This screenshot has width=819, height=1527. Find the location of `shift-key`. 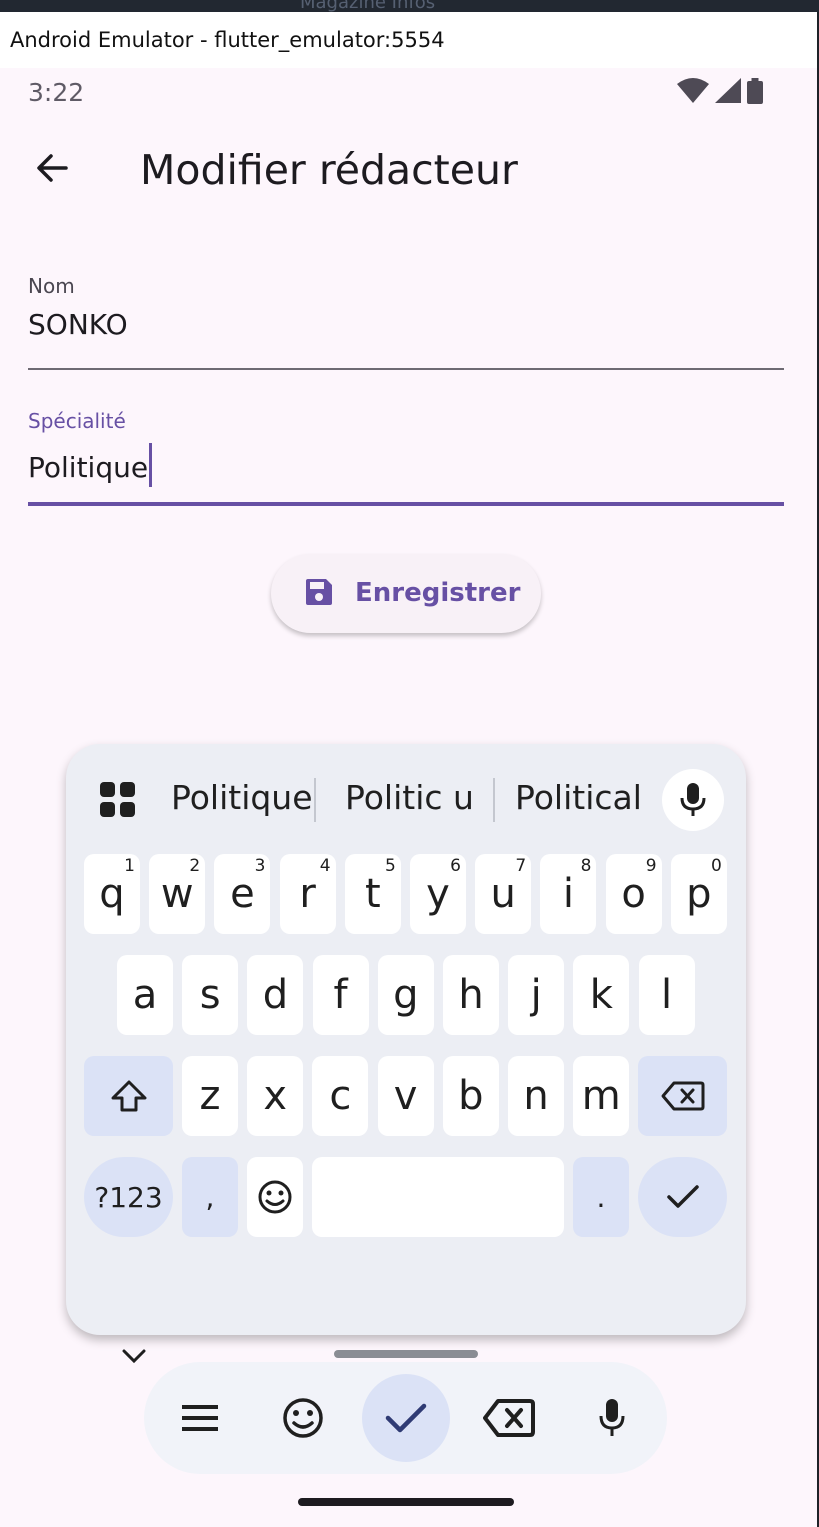

shift-key is located at coordinates (128, 1096).